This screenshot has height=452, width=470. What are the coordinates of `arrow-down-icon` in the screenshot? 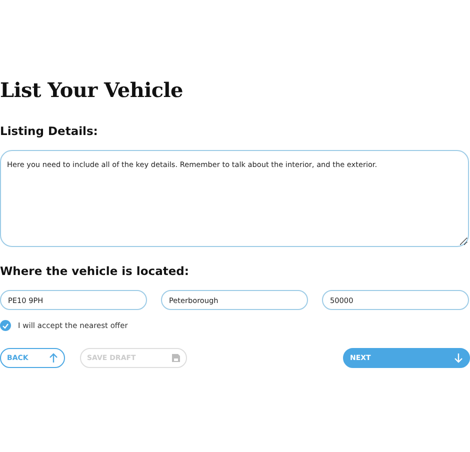 It's located at (458, 358).